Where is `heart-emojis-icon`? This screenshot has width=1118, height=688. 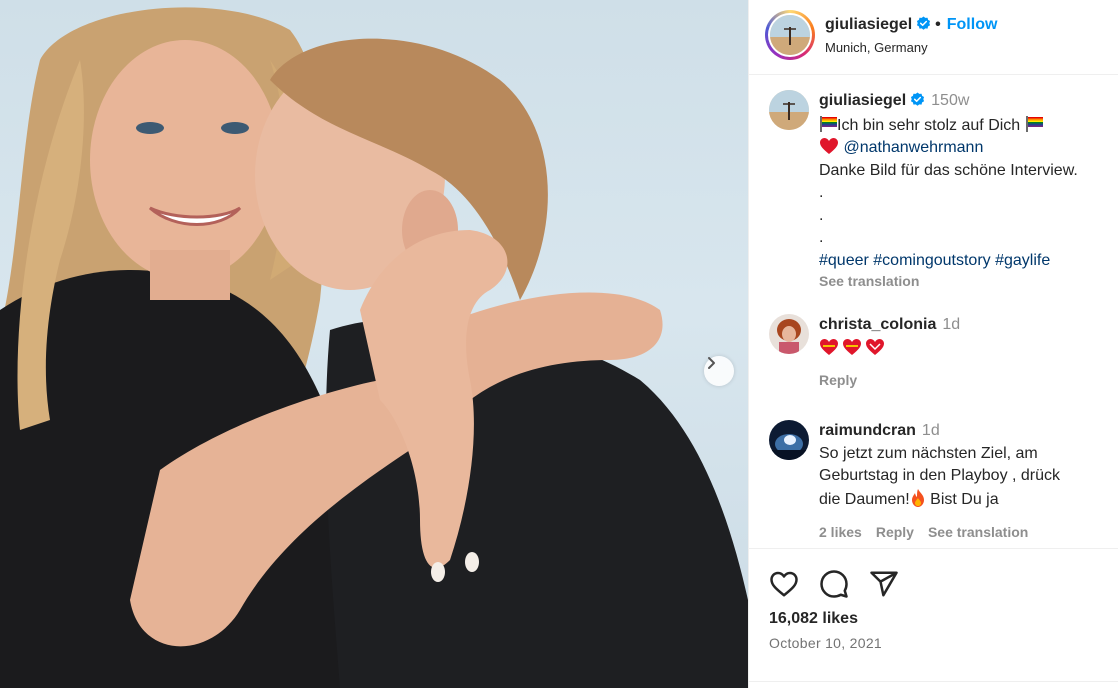
heart-emojis-icon is located at coordinates (852, 346).